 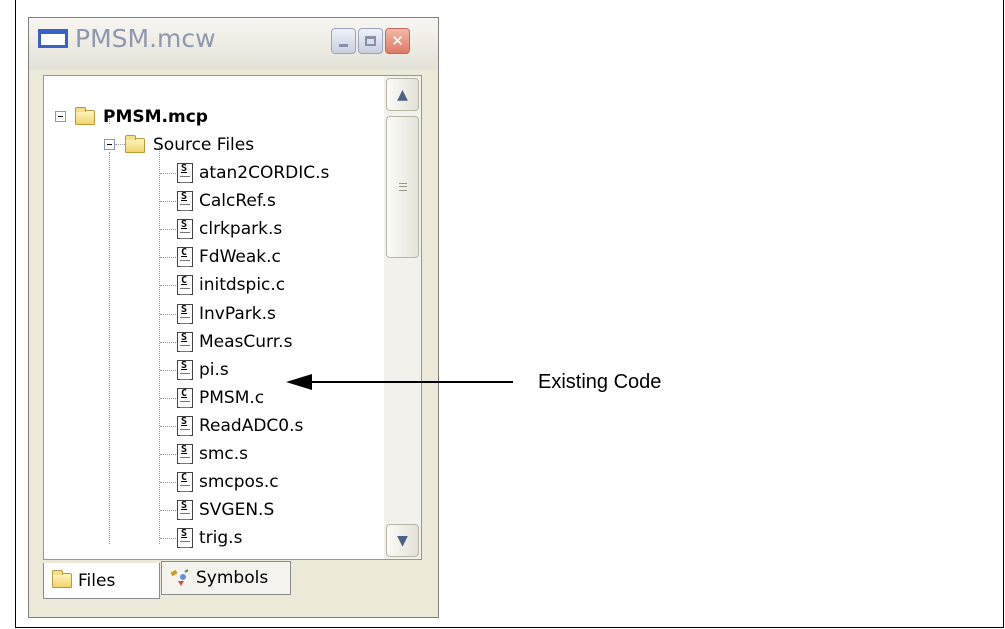 I want to click on file-name: ReadADC0.s, so click(x=251, y=425).